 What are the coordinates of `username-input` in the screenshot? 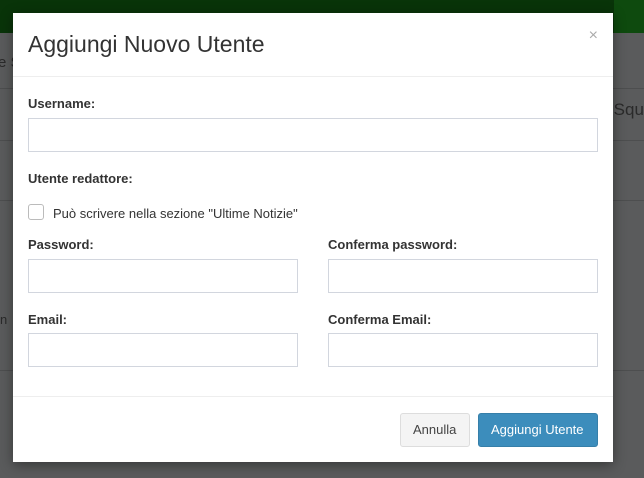 It's located at (313, 135).